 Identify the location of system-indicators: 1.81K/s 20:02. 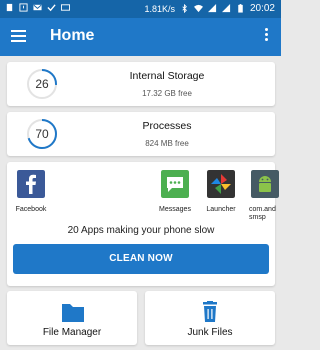
(209, 8).